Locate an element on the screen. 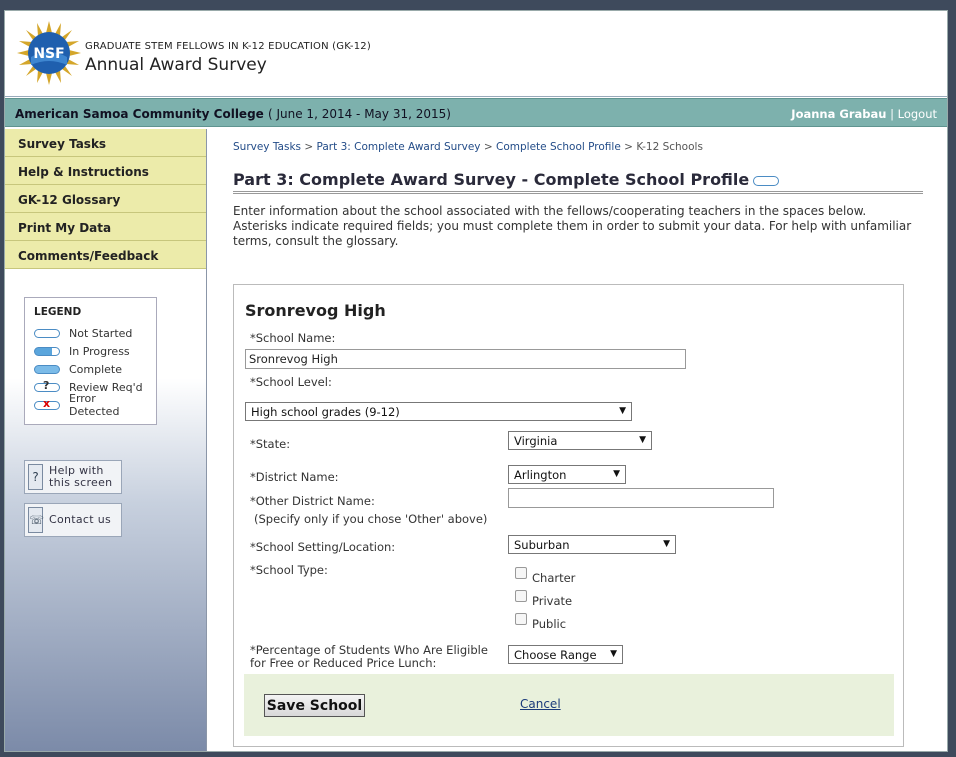 The image size is (956, 757). private-checkbox is located at coordinates (521, 596).